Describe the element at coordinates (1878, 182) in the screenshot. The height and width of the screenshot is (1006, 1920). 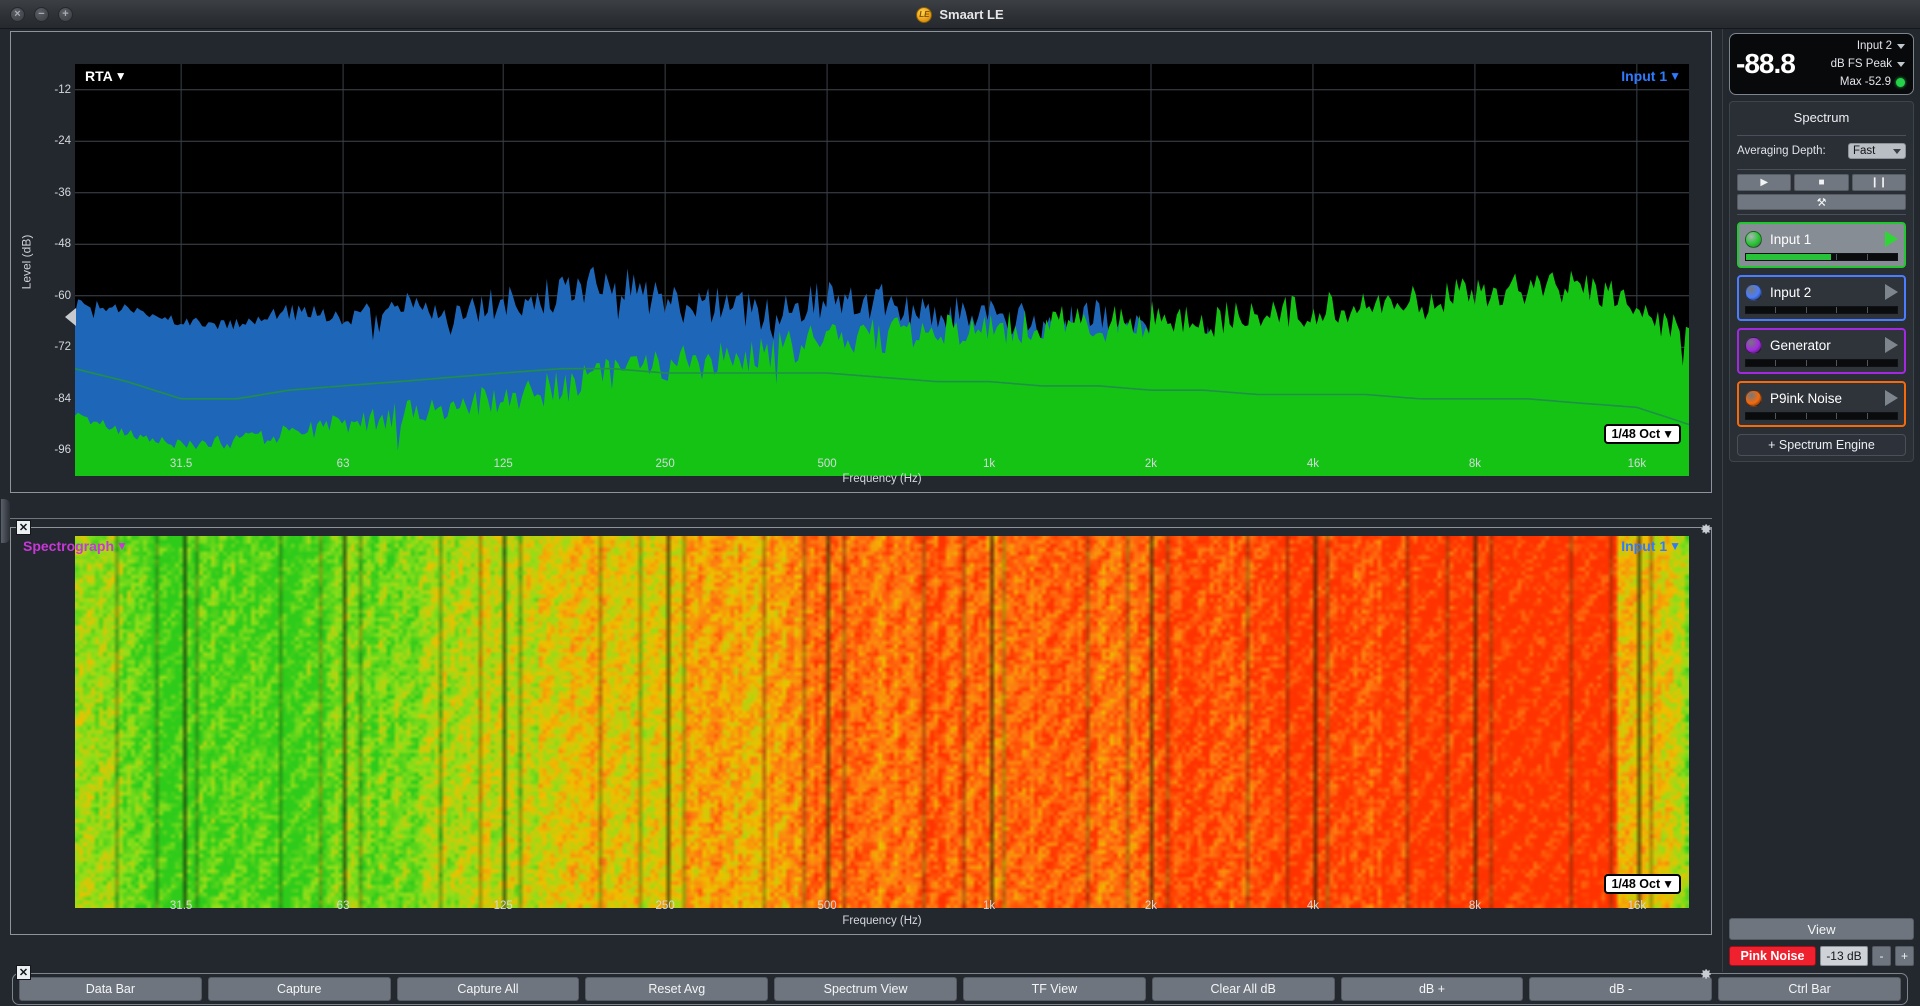
I see `pause-button: ❙❙` at that location.